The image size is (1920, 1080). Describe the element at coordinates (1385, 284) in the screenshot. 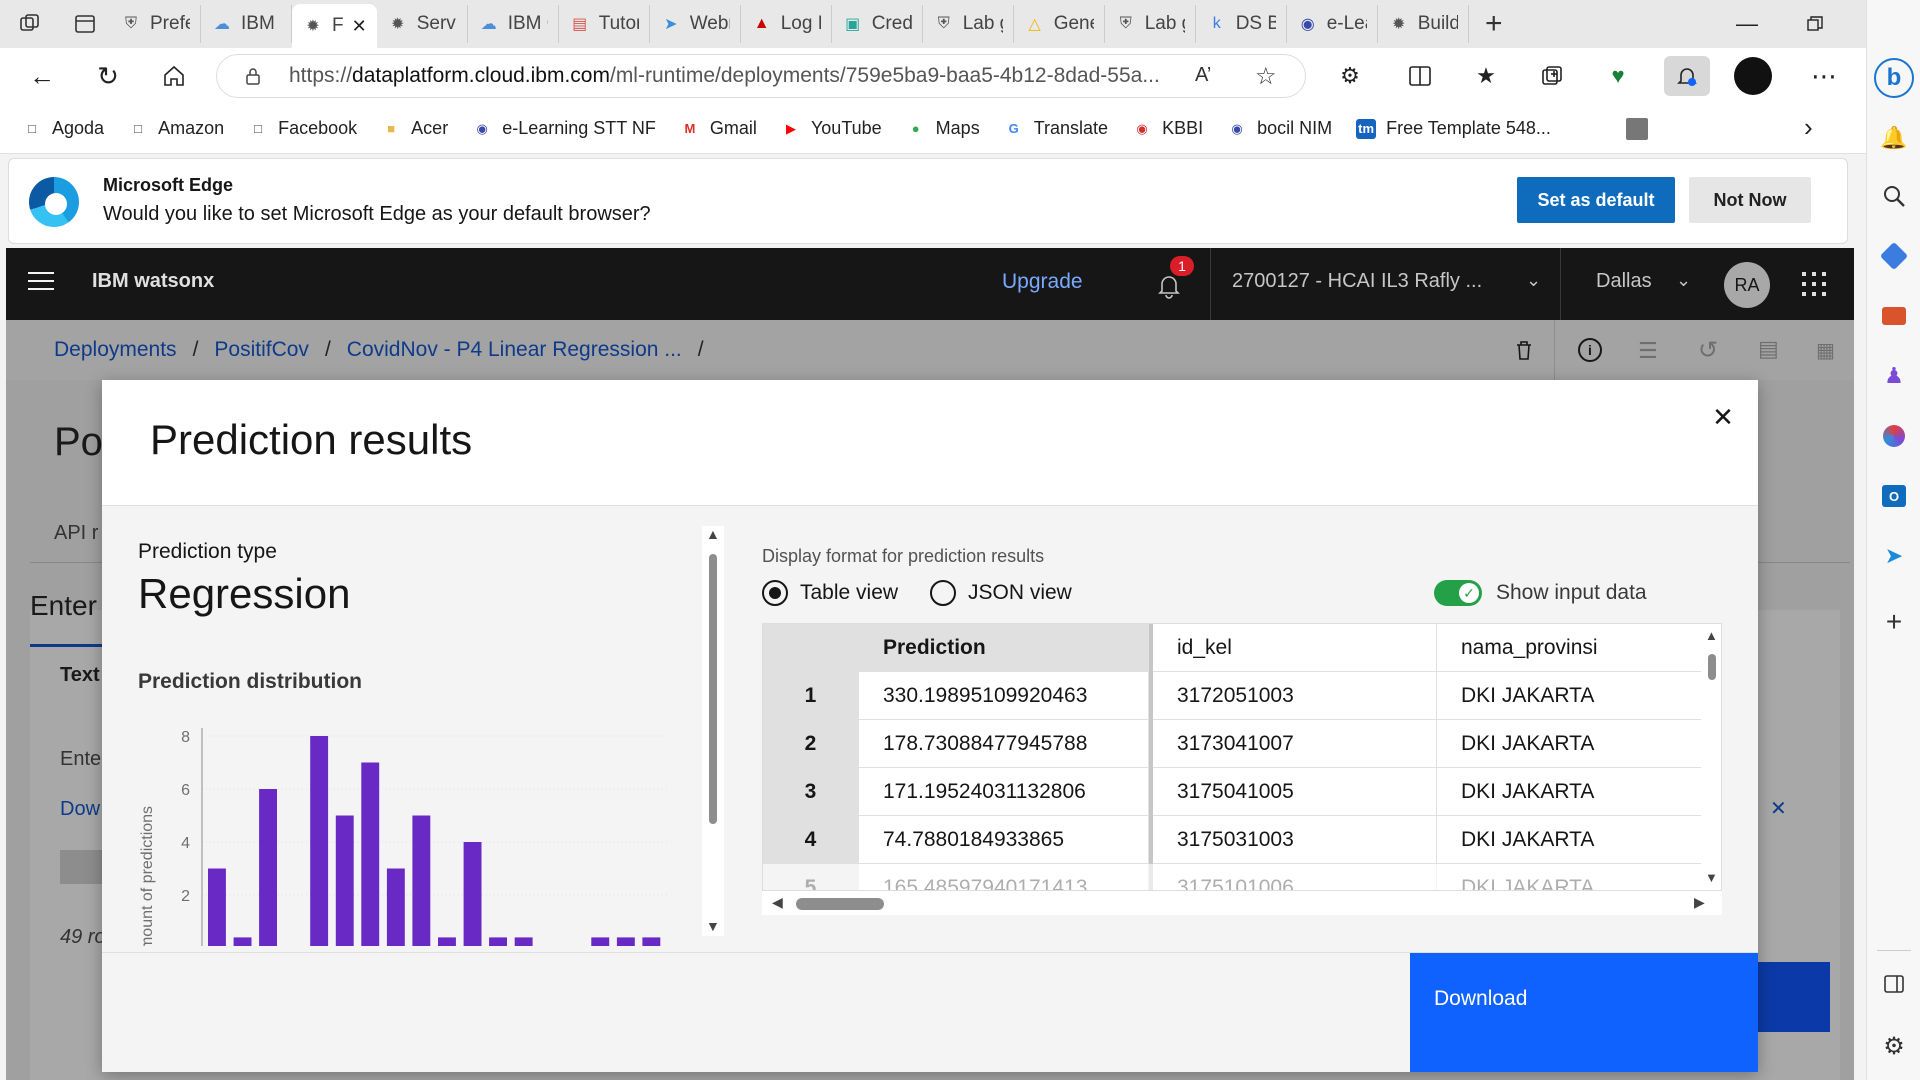

I see `account-switcher: 2700127 - HCAI IL3 Rafly ... ⌄` at that location.